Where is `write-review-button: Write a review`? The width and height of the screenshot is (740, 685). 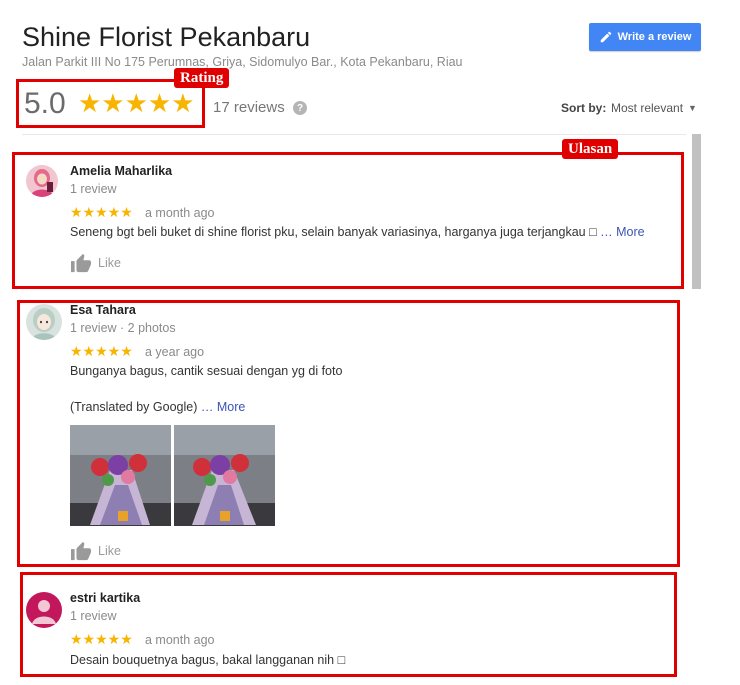
write-review-button: Write a review is located at coordinates (645, 37).